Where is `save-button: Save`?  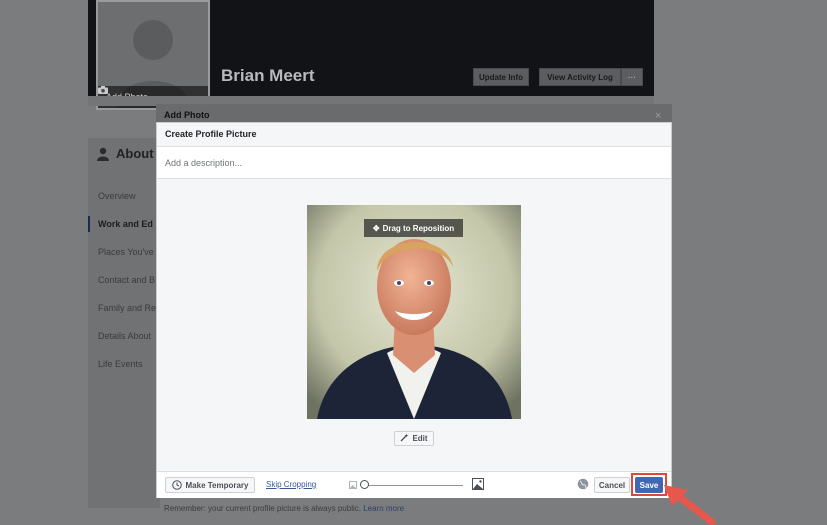 save-button: Save is located at coordinates (649, 485).